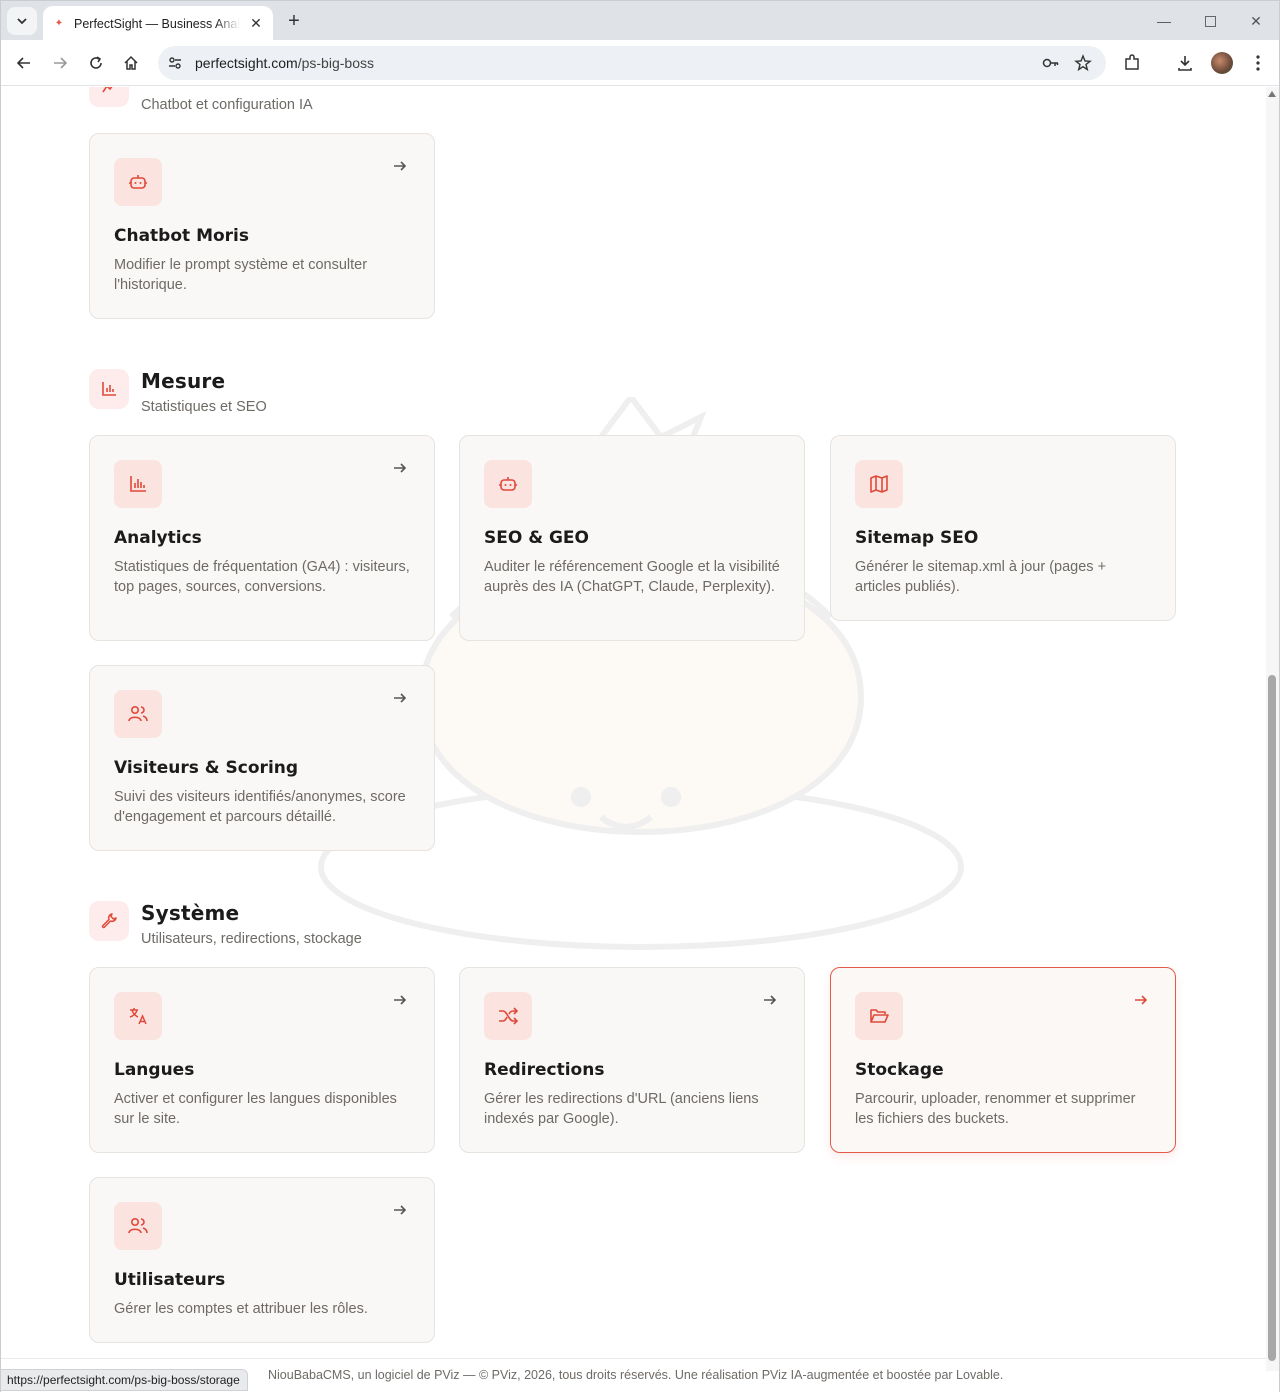 The height and width of the screenshot is (1392, 1280). What do you see at coordinates (109, 97) in the screenshot?
I see `section-ia-icon` at bounding box center [109, 97].